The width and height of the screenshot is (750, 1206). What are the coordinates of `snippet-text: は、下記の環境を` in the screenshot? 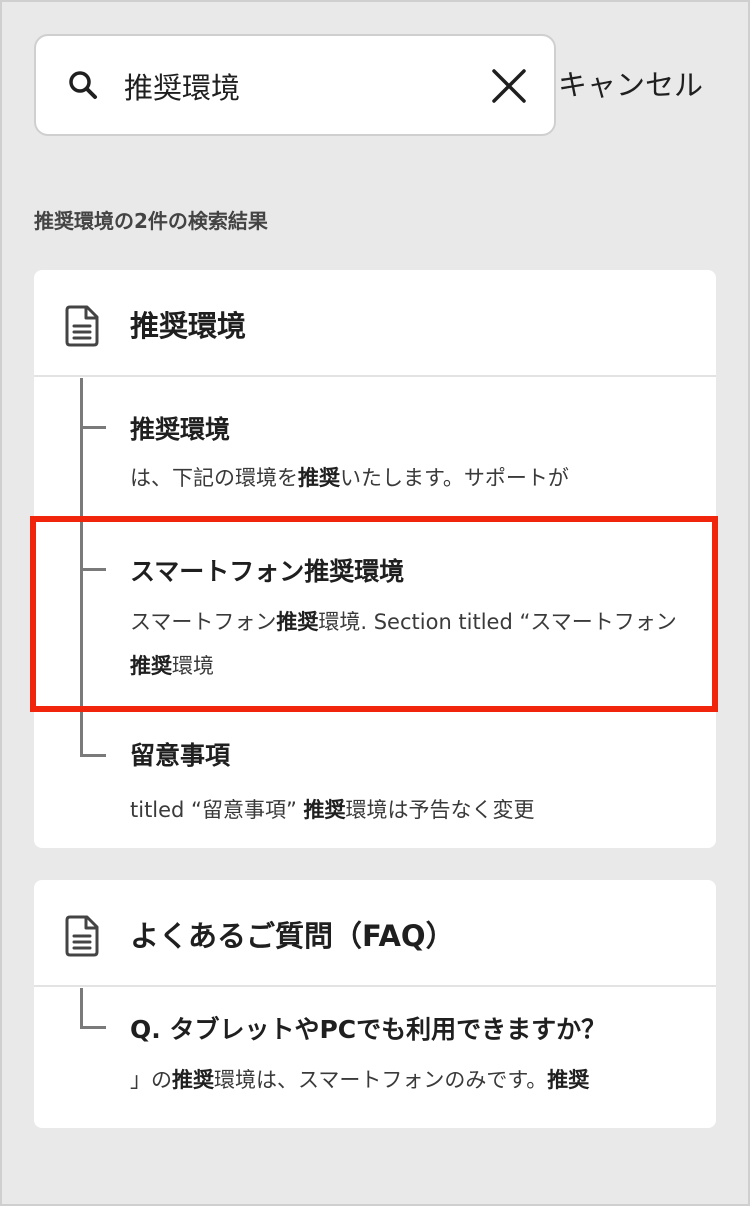 It's located at (214, 478).